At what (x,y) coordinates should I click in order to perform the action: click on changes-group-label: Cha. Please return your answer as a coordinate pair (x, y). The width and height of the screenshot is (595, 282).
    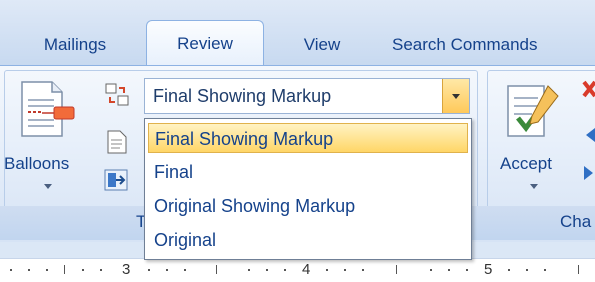
    Looking at the image, I should click on (576, 221).